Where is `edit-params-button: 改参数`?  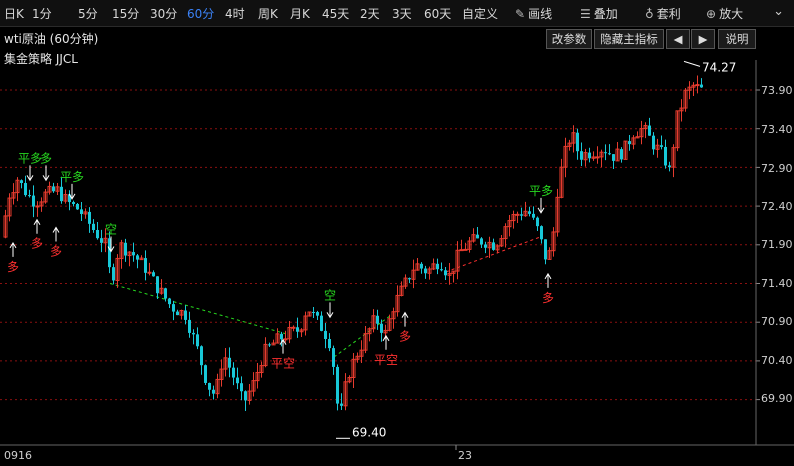
edit-params-button: 改参数 is located at coordinates (569, 39).